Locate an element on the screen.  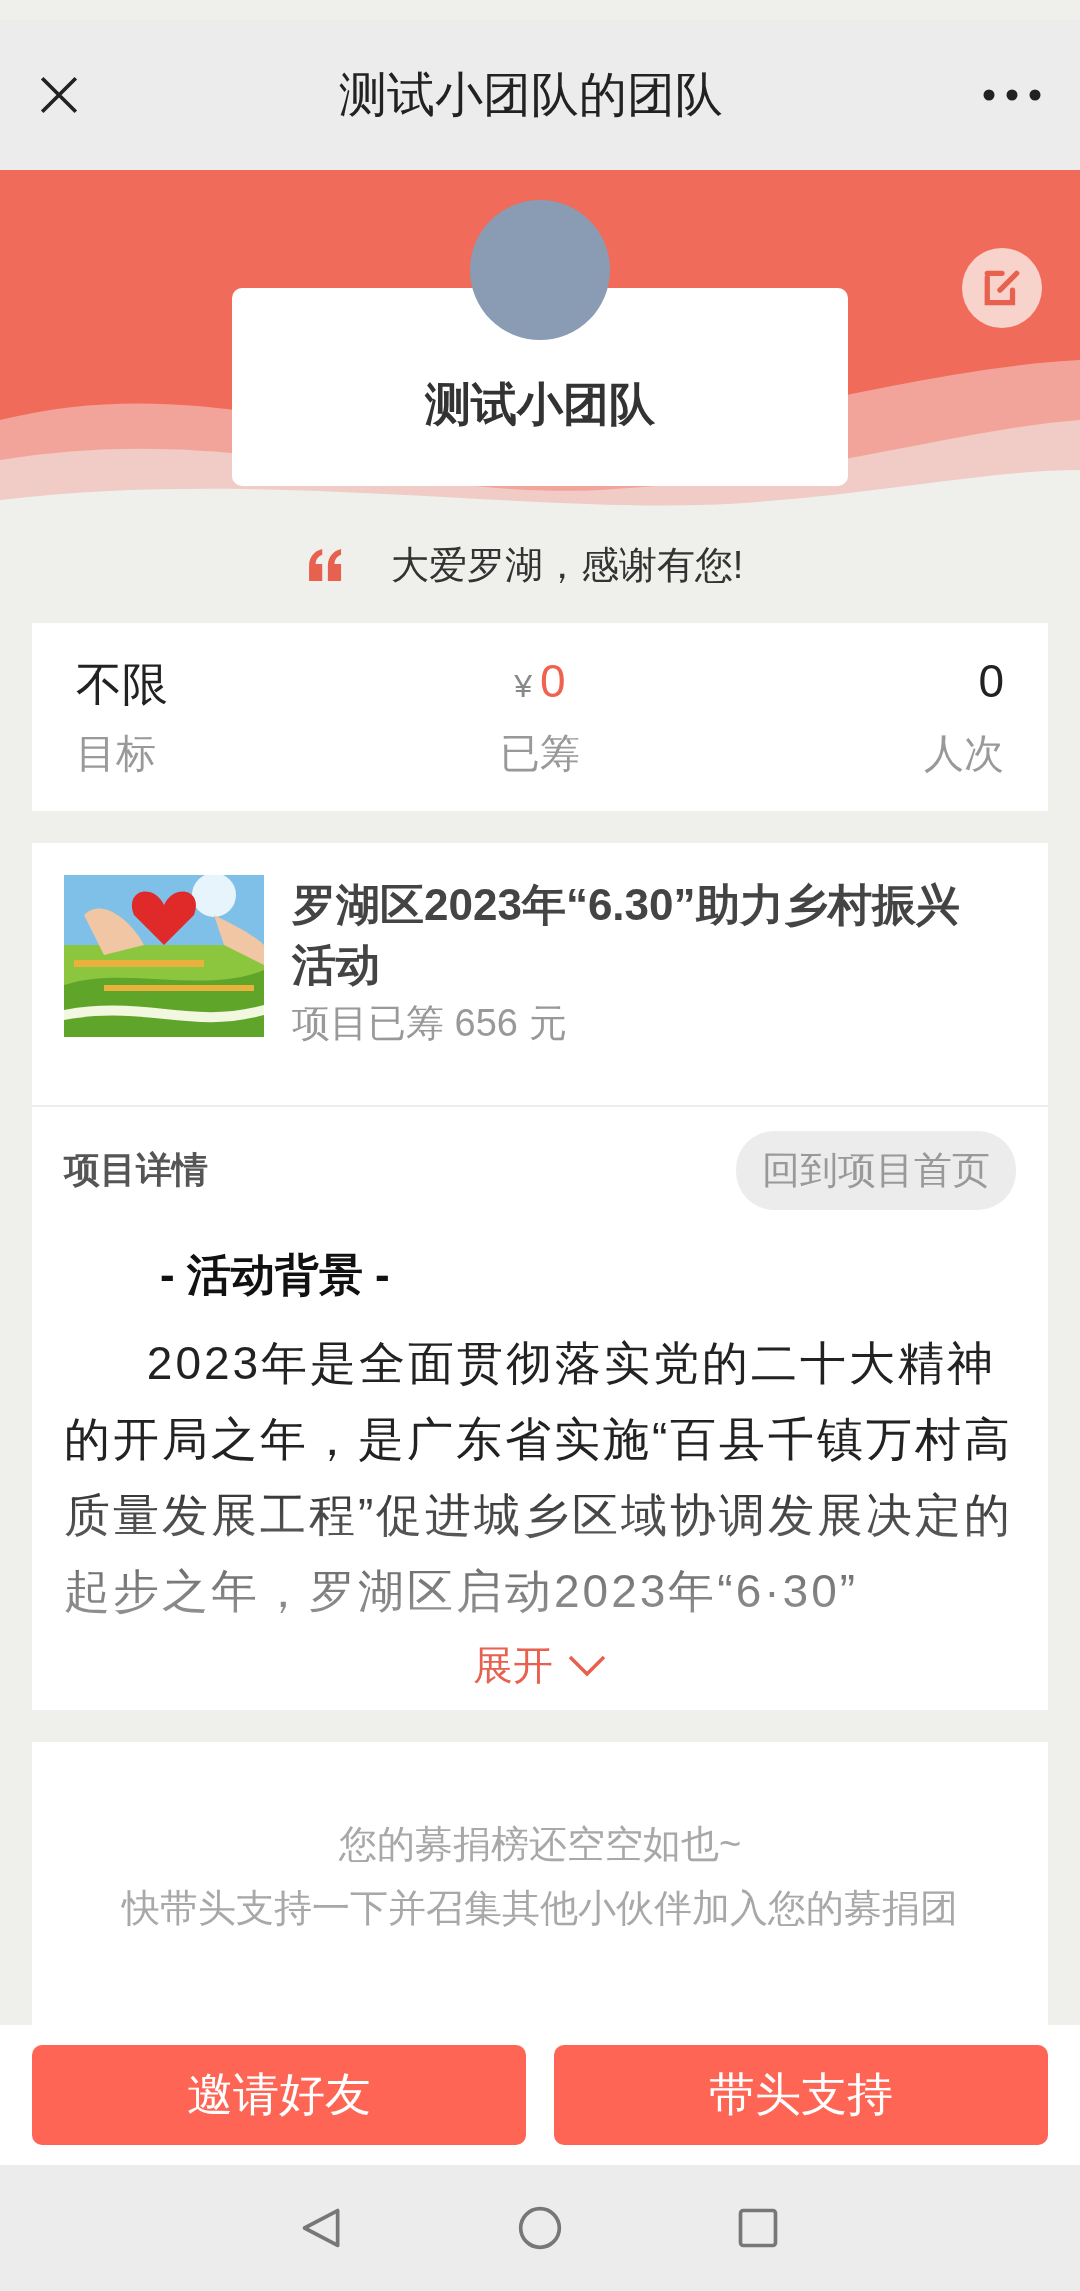
action-button: 邀请好友 is located at coordinates (279, 2095).